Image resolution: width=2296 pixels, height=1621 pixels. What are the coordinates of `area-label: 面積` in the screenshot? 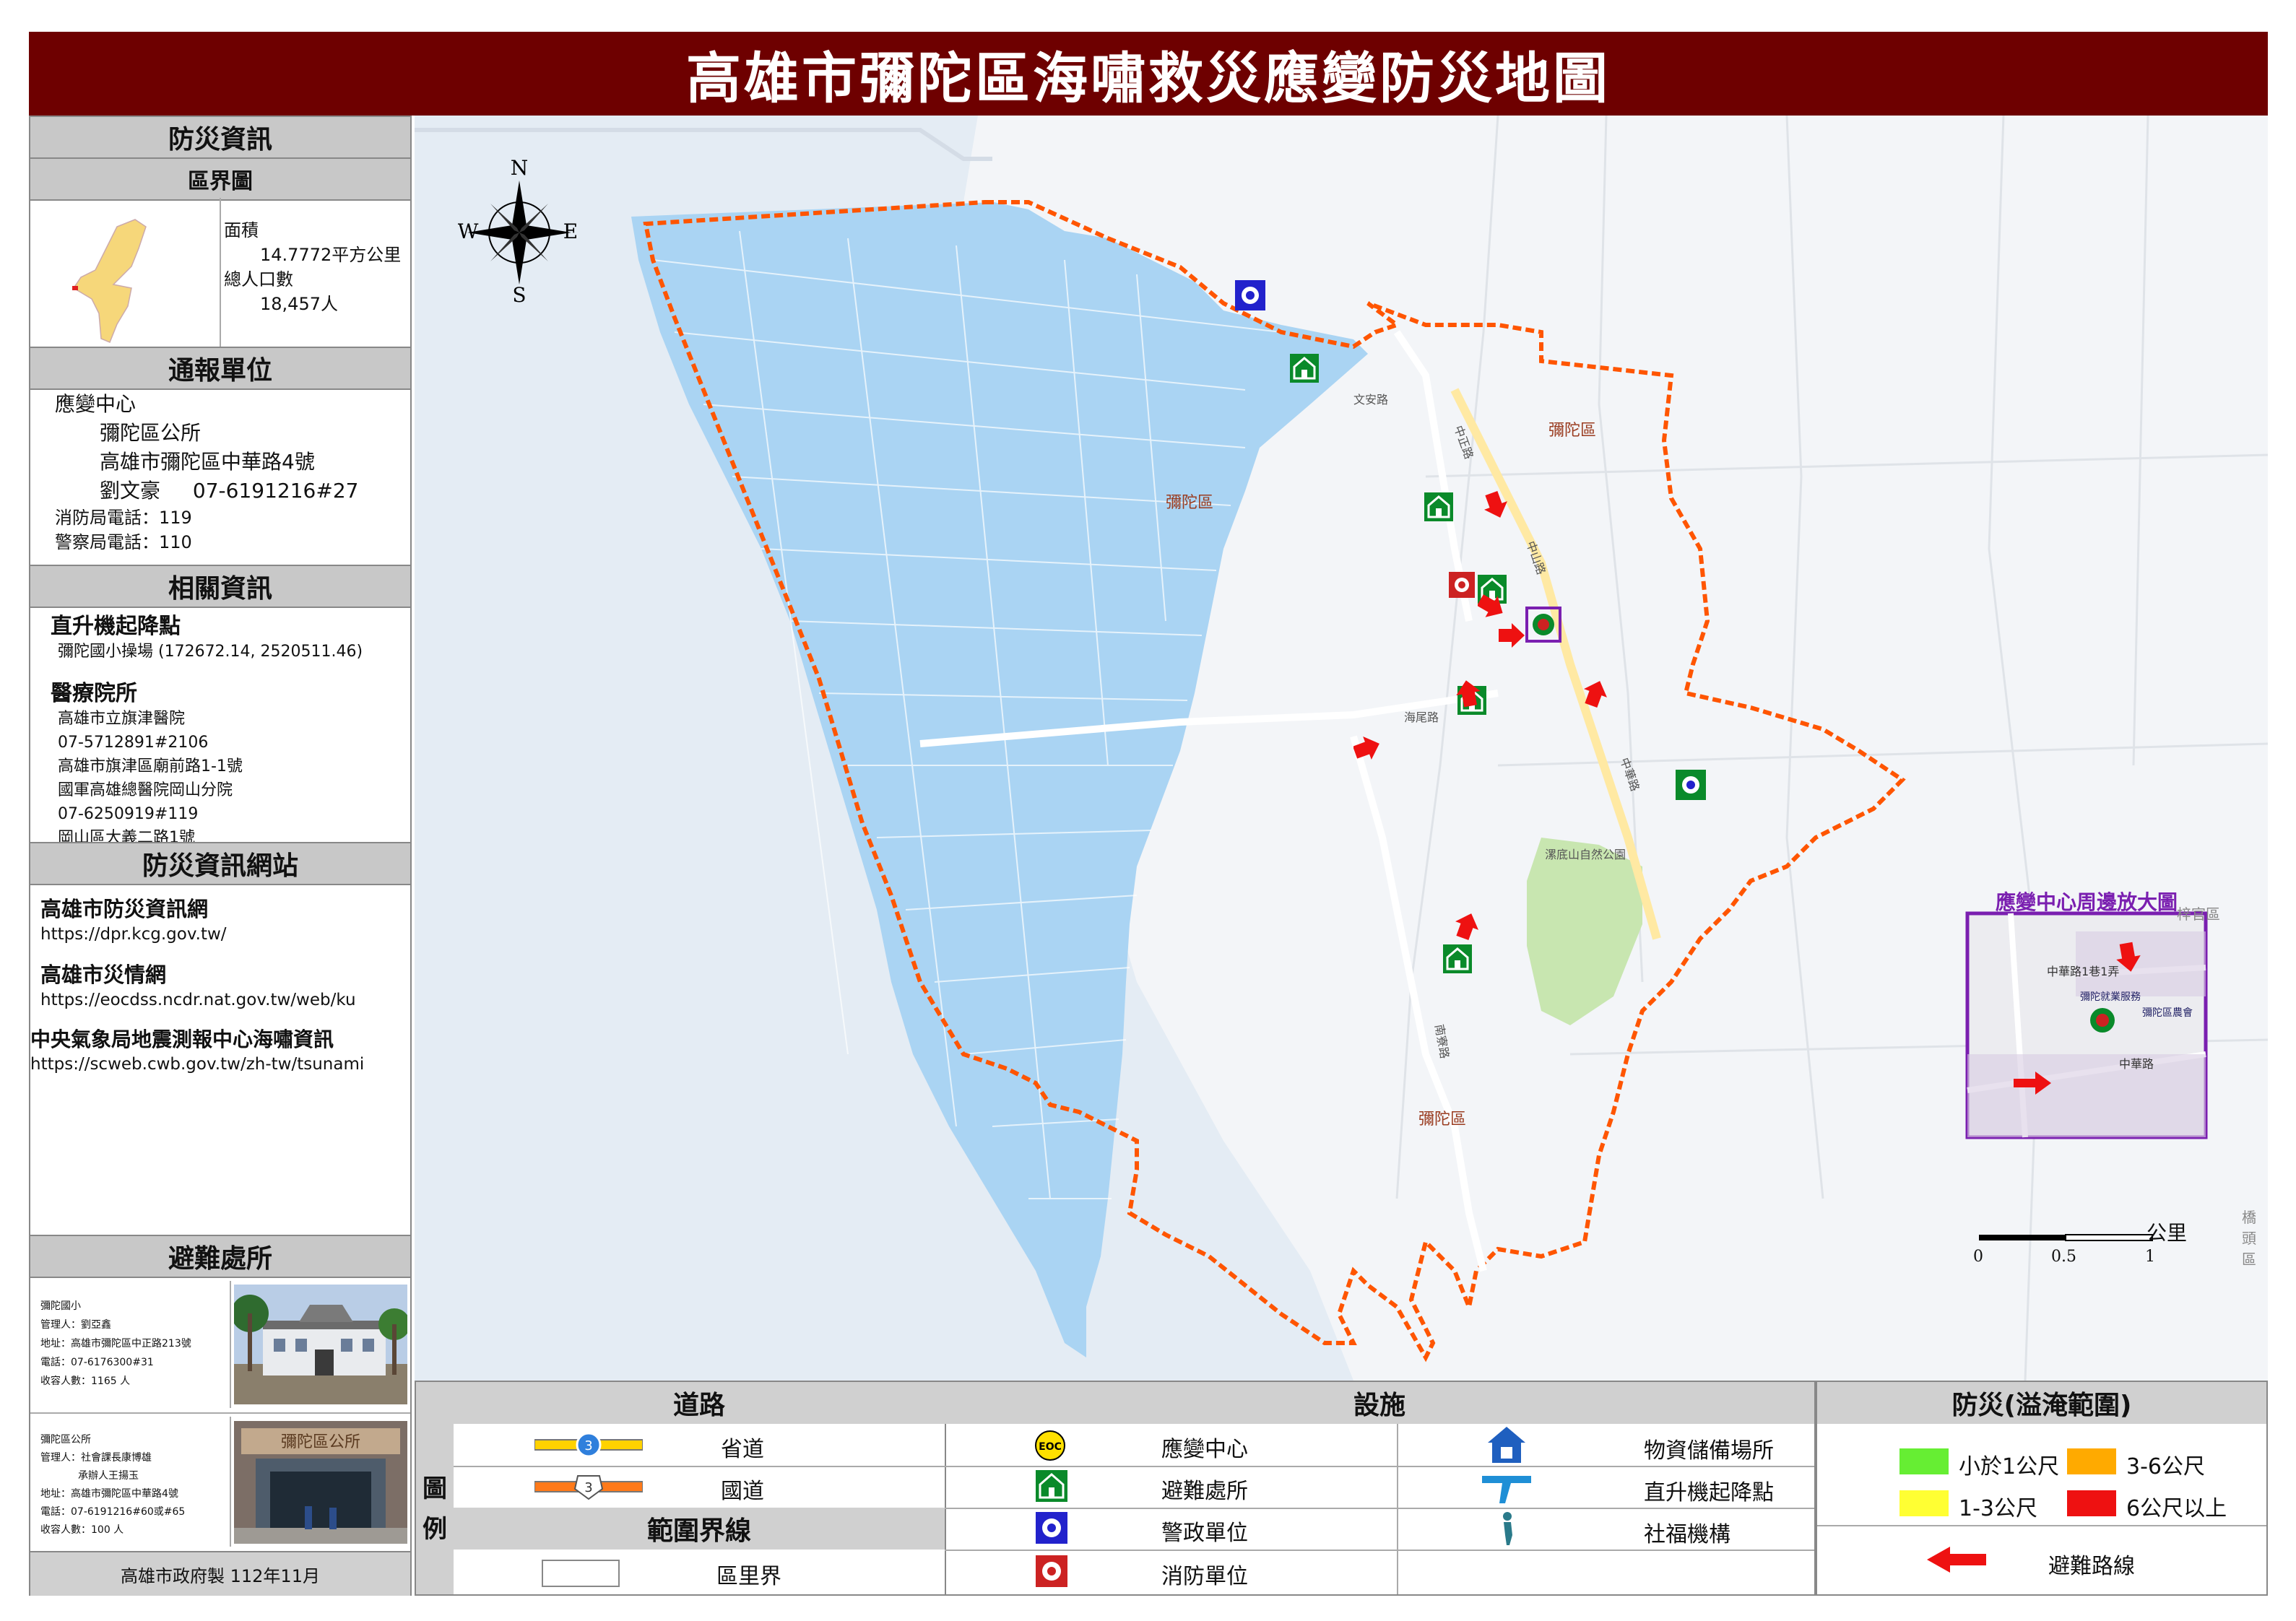 It's located at (241, 230).